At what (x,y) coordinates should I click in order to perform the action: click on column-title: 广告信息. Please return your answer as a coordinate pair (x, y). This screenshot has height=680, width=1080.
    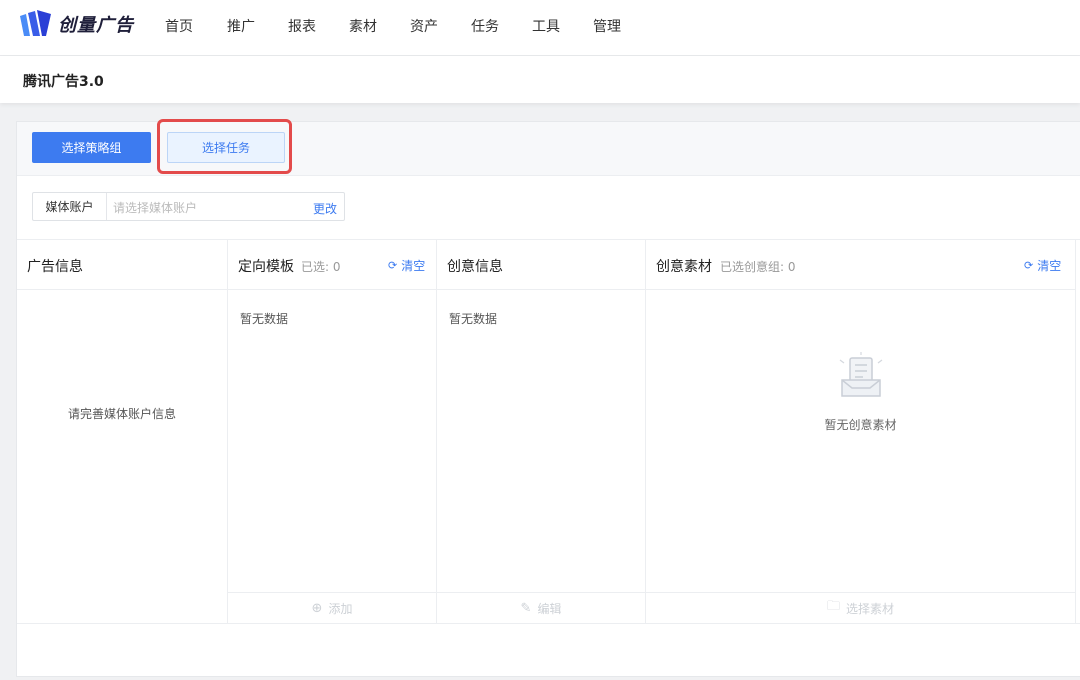
    Looking at the image, I should click on (55, 267).